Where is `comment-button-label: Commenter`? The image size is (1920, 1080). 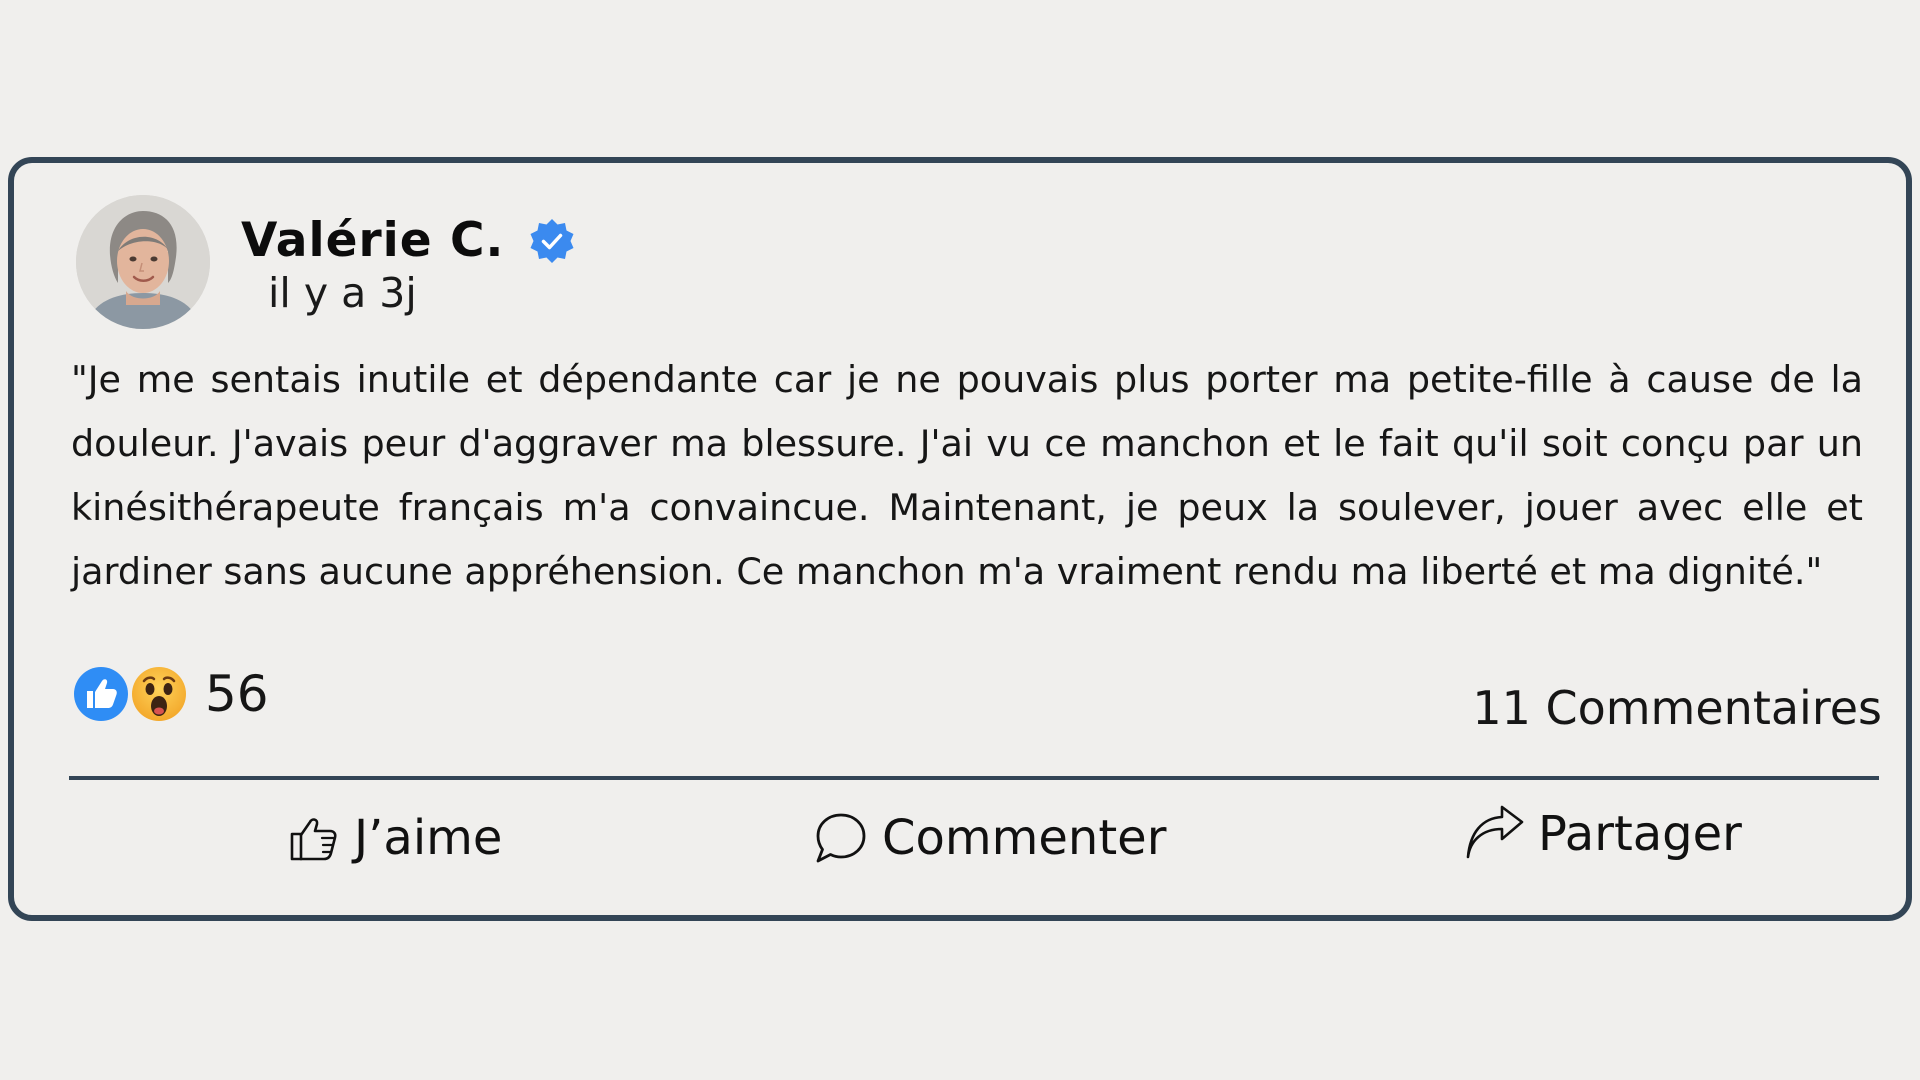
comment-button-label: Commenter is located at coordinates (1024, 838).